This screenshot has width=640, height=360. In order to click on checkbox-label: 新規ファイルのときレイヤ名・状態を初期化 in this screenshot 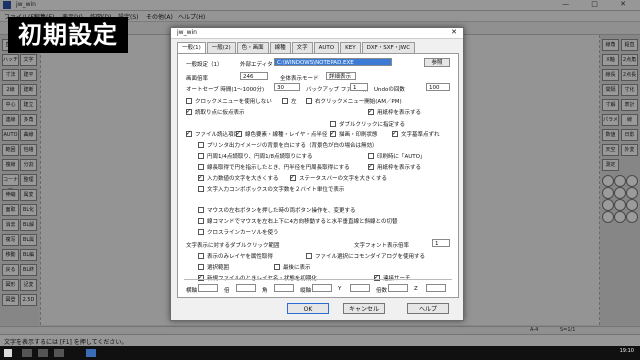, I will do `click(262, 278)`.